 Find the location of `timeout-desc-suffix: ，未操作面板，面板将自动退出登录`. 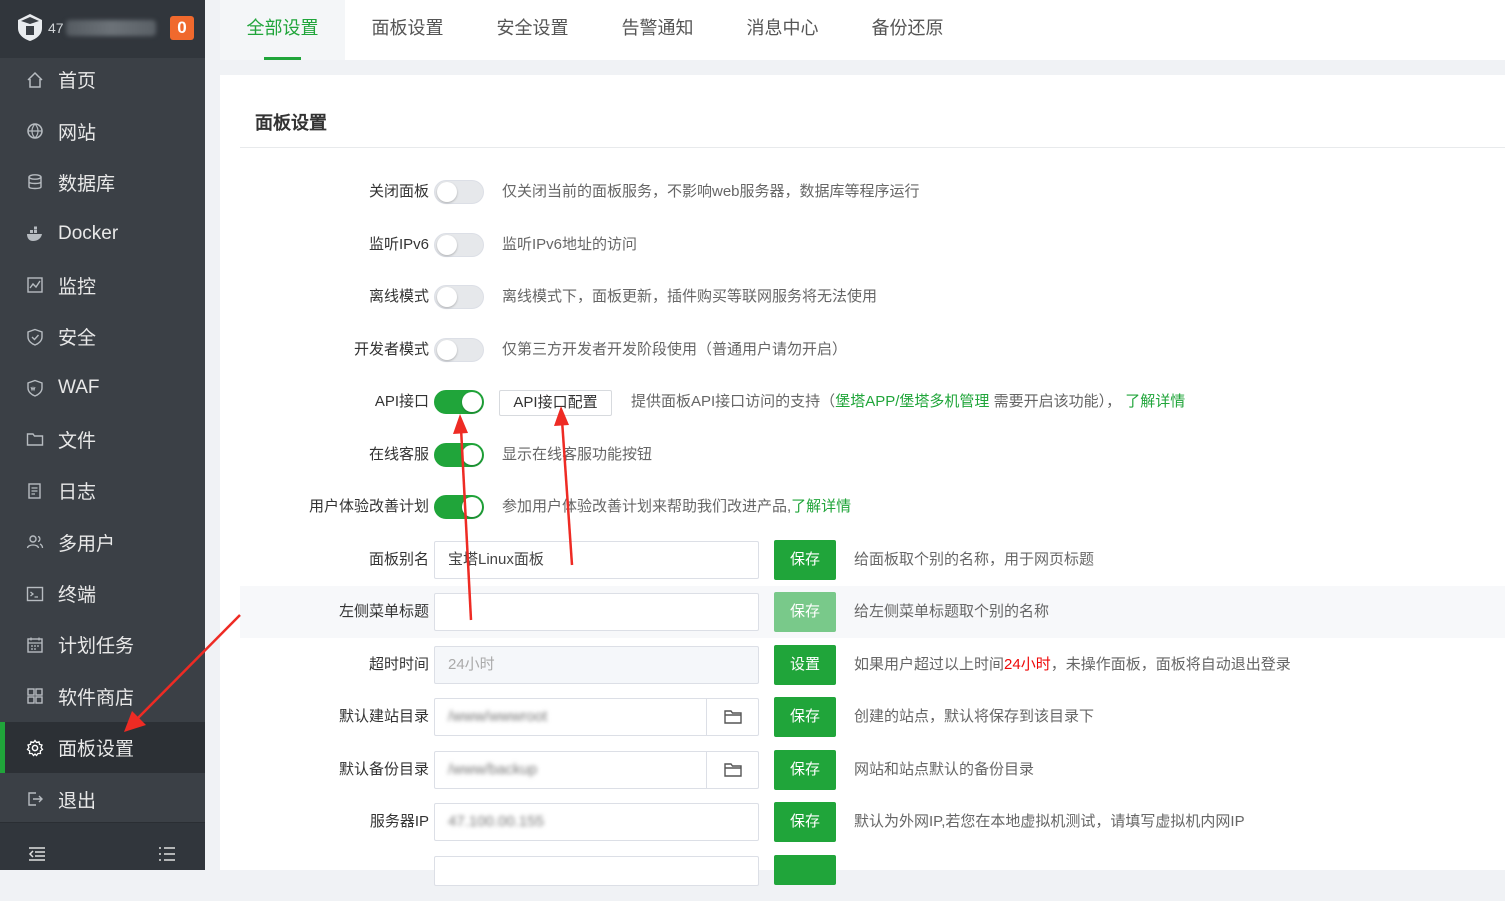

timeout-desc-suffix: ，未操作面板，面板将自动退出登录 is located at coordinates (1170, 664).